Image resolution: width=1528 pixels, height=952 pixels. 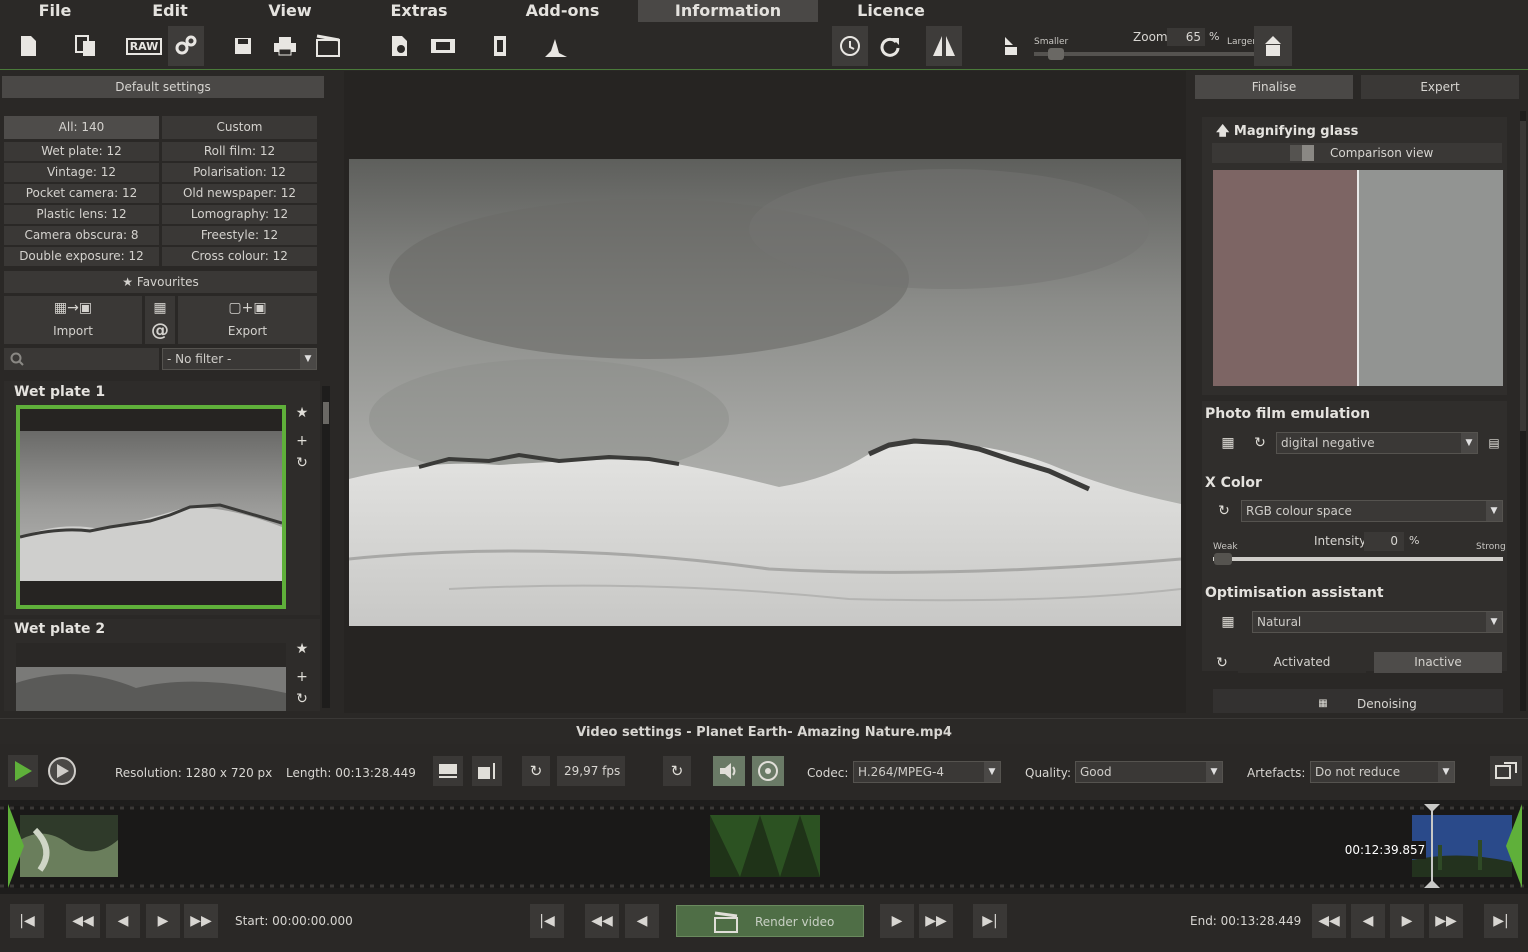 What do you see at coordinates (642, 921) in the screenshot?
I see `frame-back-icon: ◀` at bounding box center [642, 921].